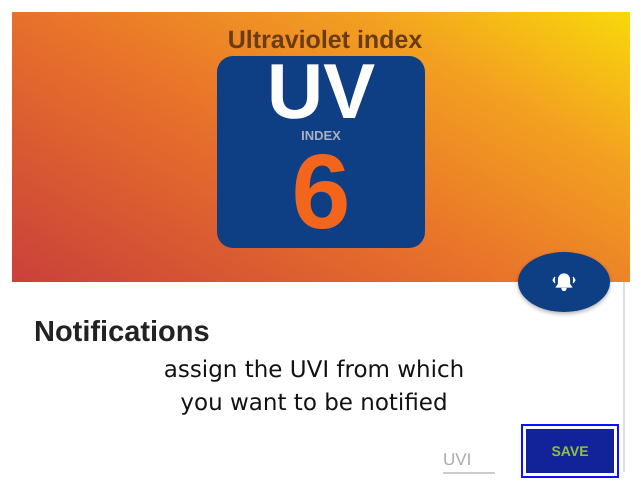 The image size is (641, 484). I want to click on uvi-input-field: UVI, so click(469, 461).